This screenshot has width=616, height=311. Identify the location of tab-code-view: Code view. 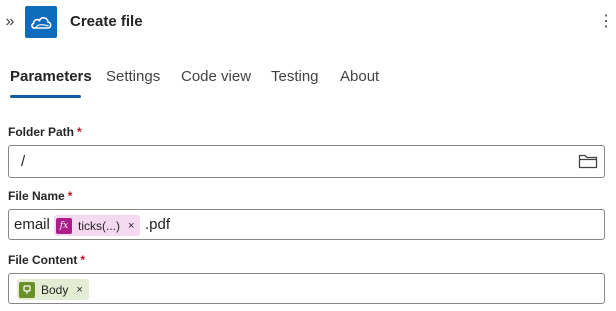
(216, 77).